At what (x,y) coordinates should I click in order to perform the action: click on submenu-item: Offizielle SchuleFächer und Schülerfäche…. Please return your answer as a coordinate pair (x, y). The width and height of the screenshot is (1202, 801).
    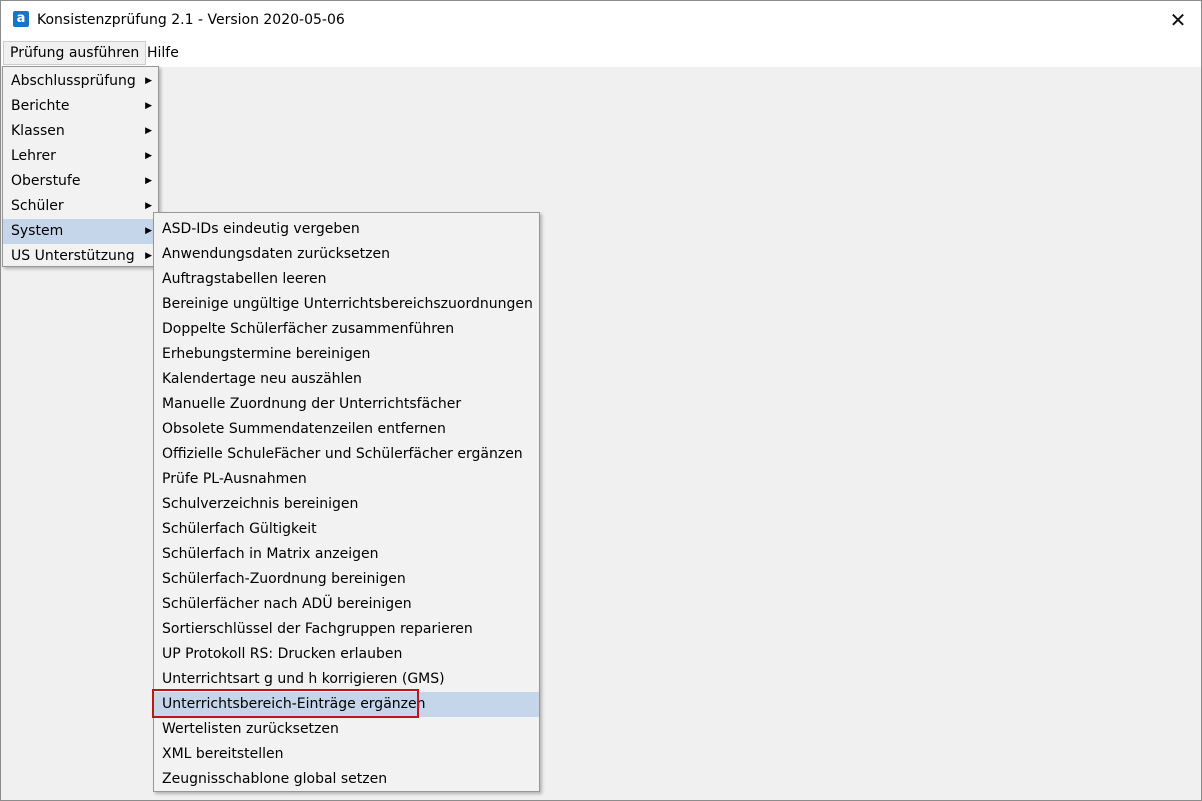
    Looking at the image, I should click on (346, 454).